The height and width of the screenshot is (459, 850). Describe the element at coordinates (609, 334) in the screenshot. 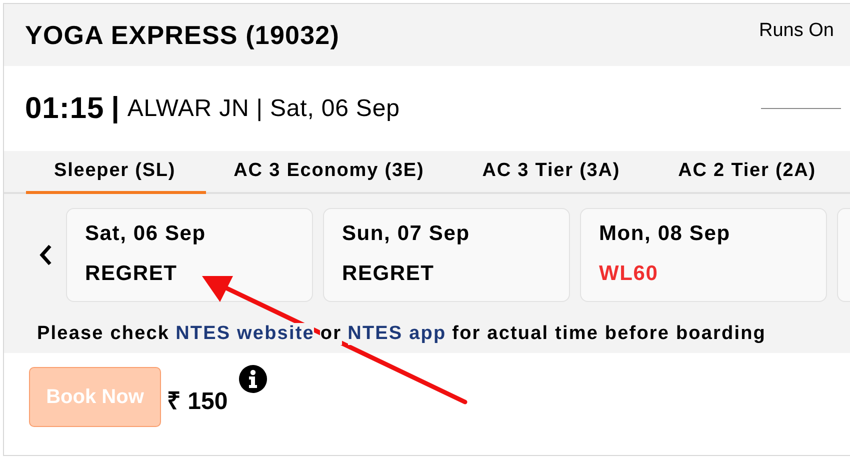

I see `note-text: for actual time before boarding` at that location.